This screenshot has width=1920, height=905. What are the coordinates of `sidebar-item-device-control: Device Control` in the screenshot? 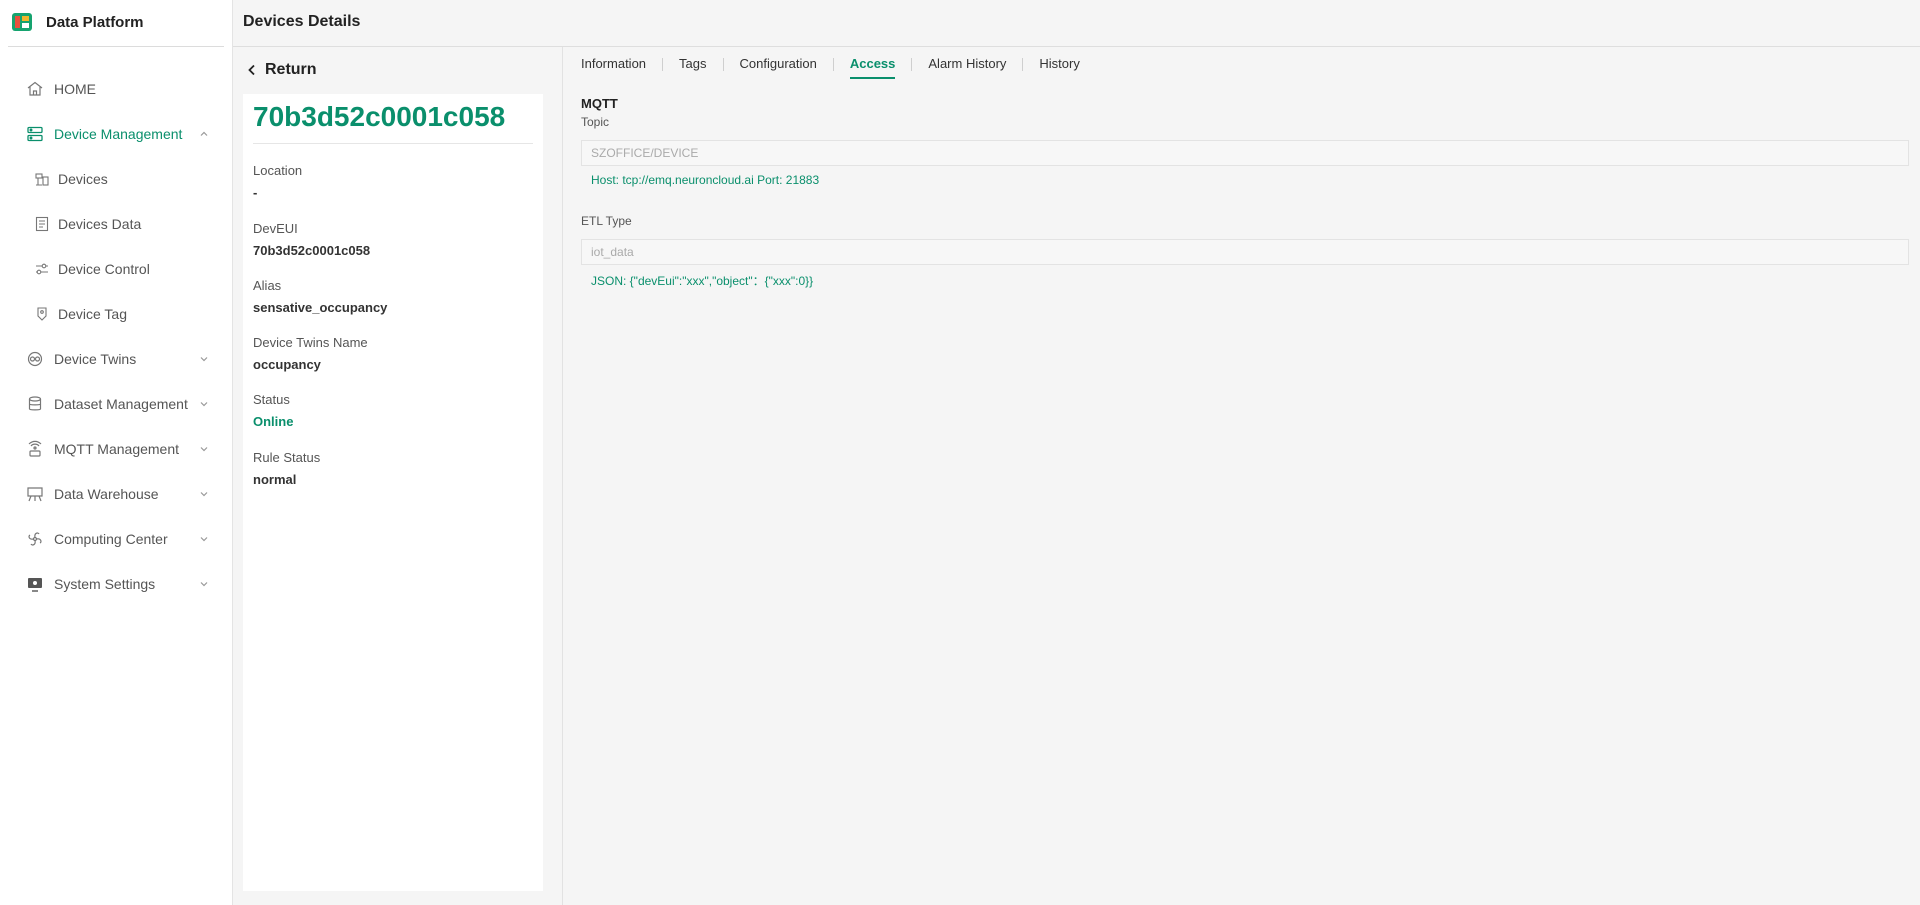 It's located at (116, 268).